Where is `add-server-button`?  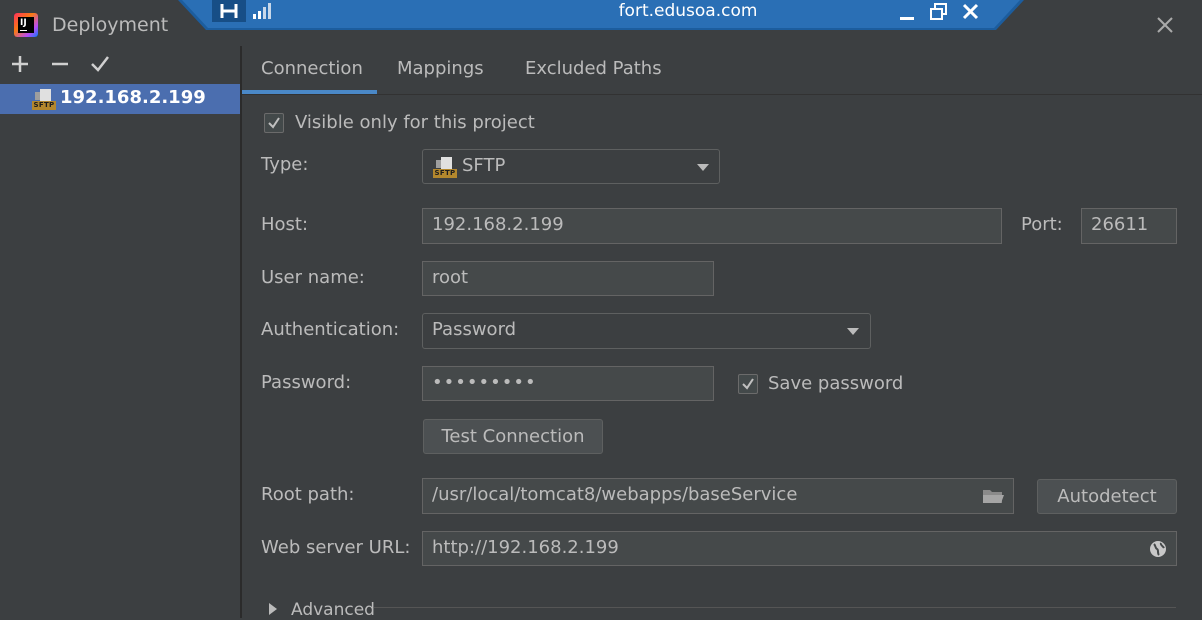 add-server-button is located at coordinates (20, 64).